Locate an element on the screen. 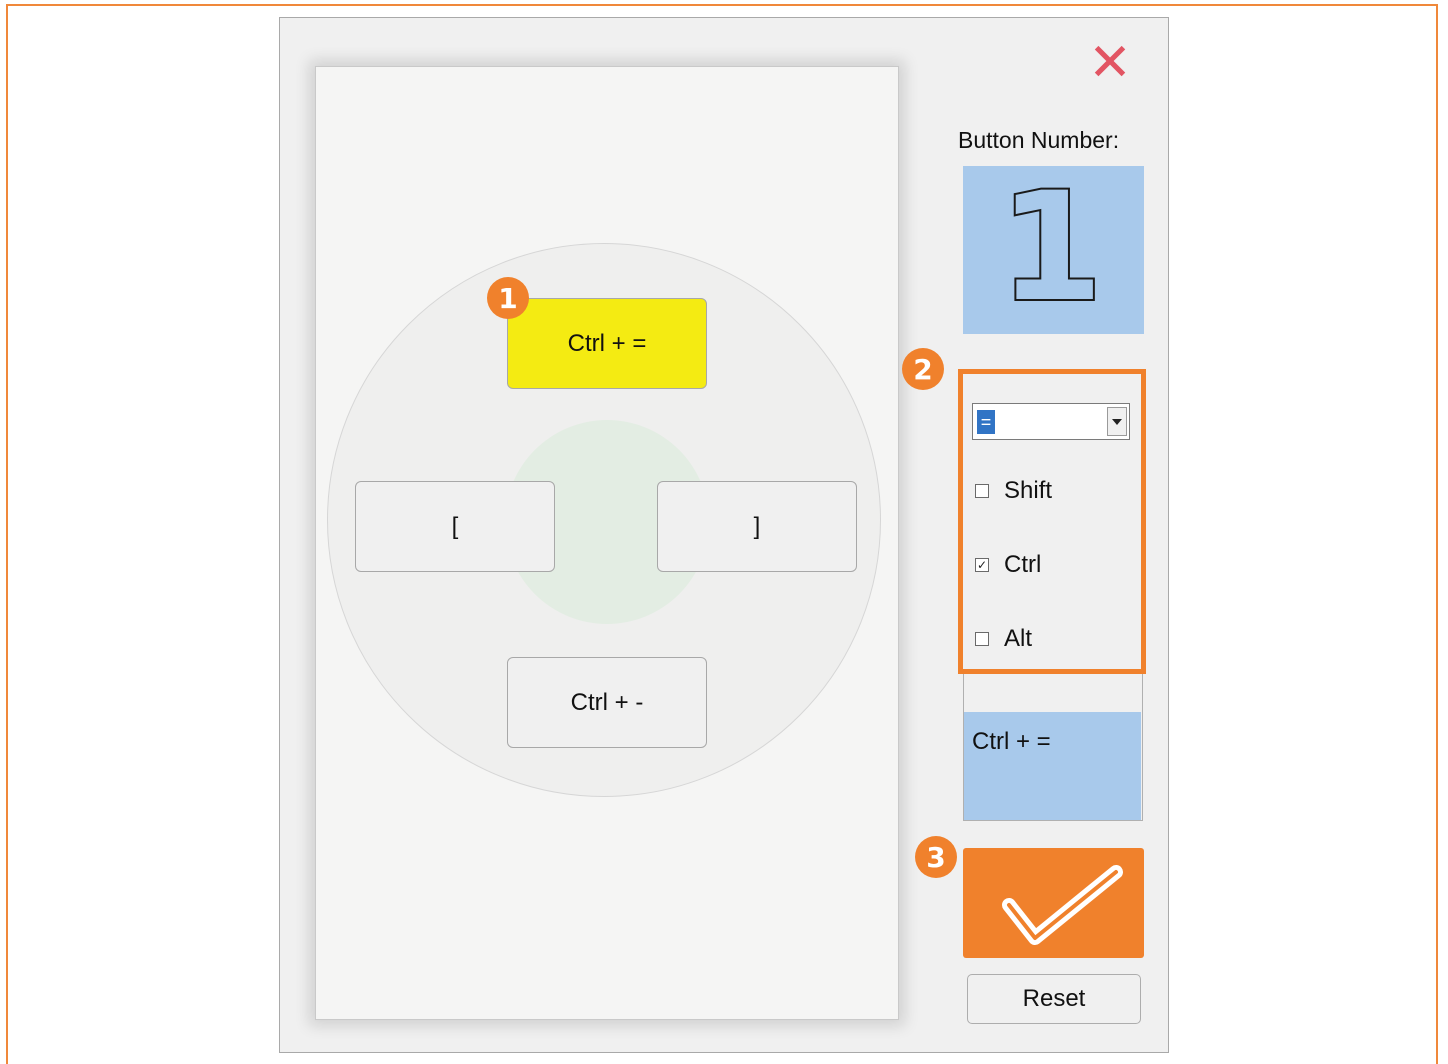 The width and height of the screenshot is (1448, 1064). chevron-down-icon is located at coordinates (1117, 421).